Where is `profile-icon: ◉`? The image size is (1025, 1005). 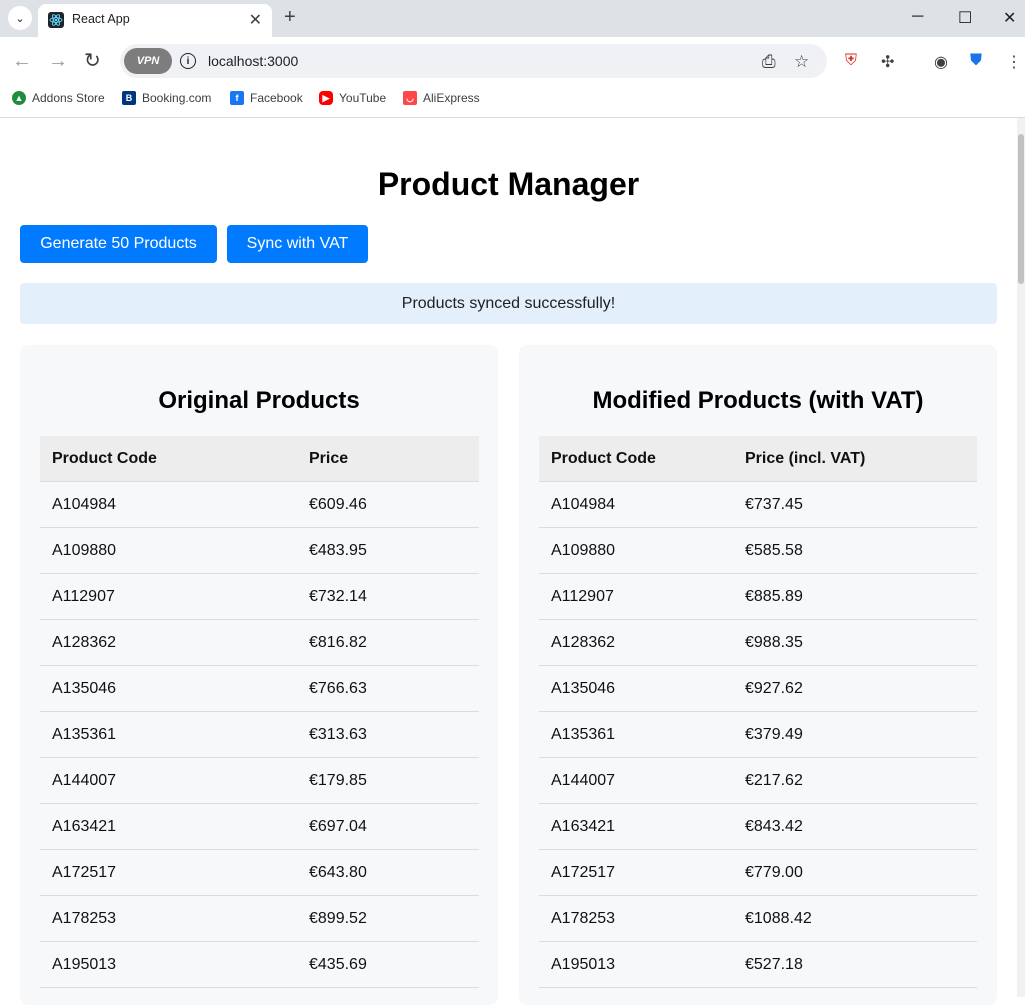
profile-icon: ◉ is located at coordinates (941, 62).